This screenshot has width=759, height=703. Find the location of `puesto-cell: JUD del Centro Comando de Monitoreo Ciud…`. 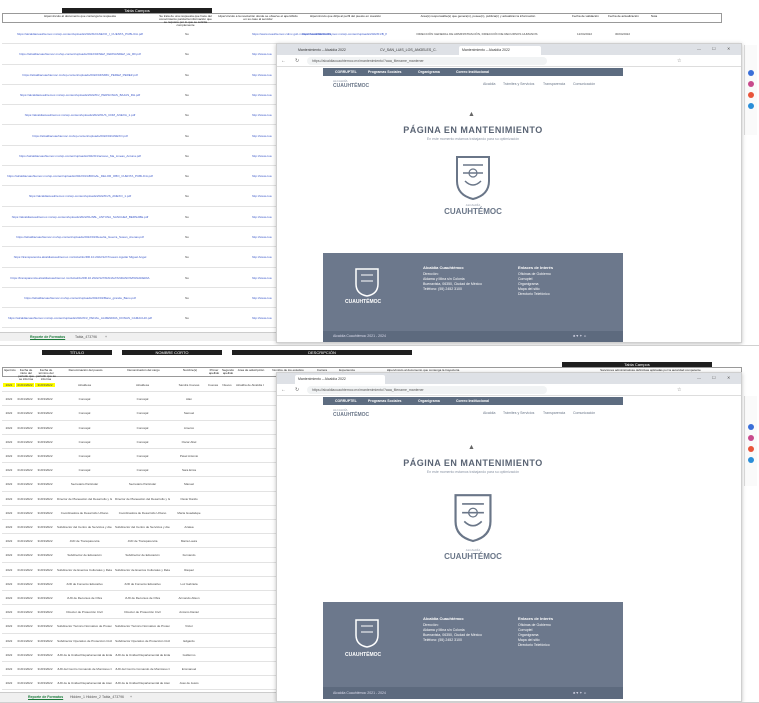

puesto-cell: JUD del Centro Comando de Monitoreo Ciud… is located at coordinates (84, 669).